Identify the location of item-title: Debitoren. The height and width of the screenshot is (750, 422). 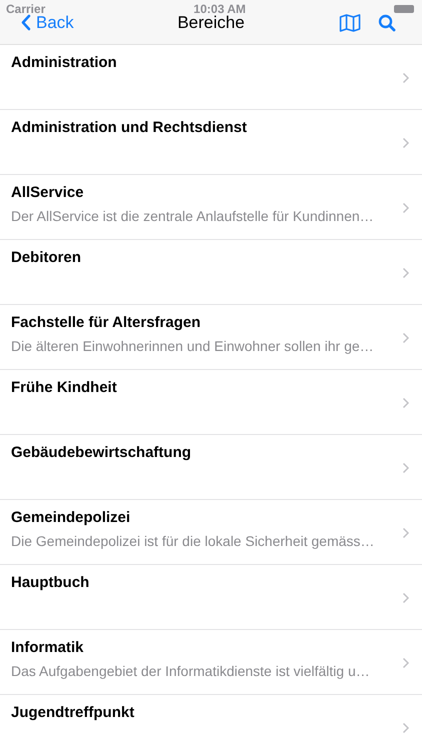
(46, 257).